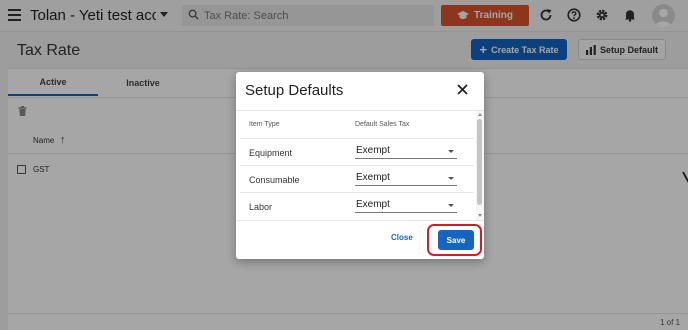 This screenshot has height=330, width=688. I want to click on dialog-title: Setup Defaults, so click(294, 90).